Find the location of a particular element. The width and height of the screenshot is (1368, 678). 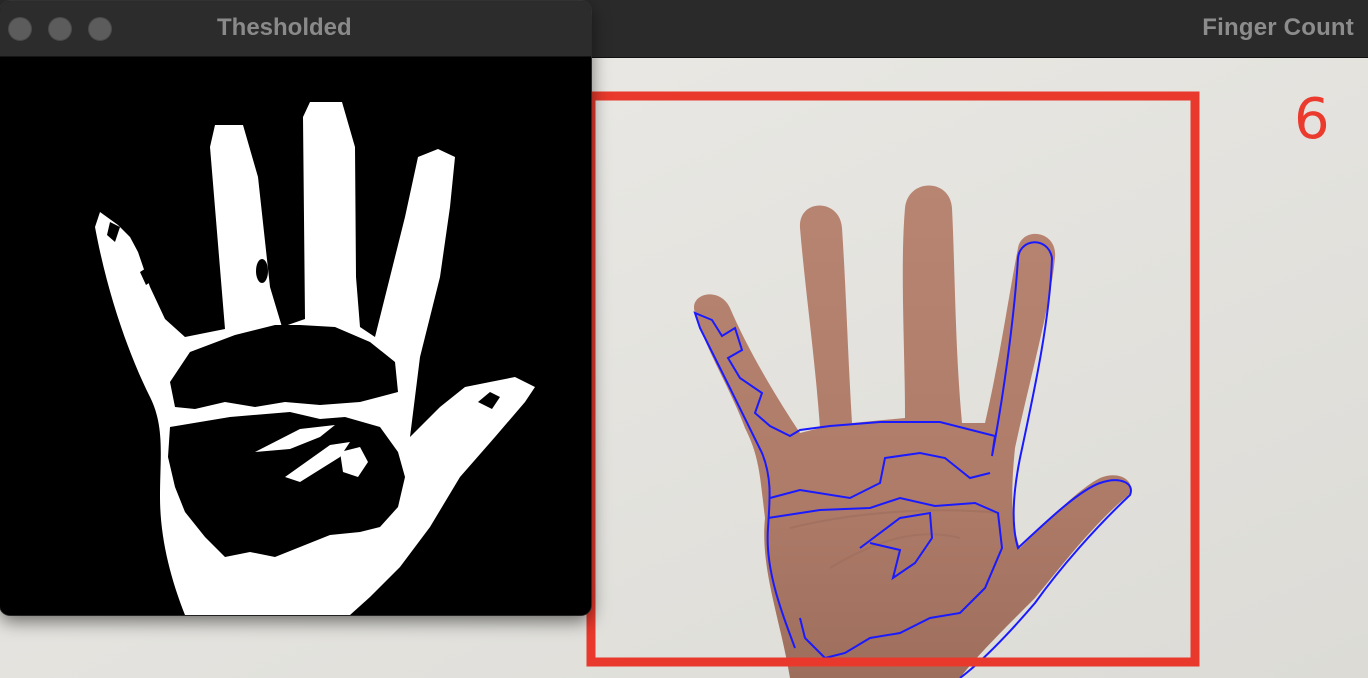

minimize-icon is located at coordinates (60, 29).